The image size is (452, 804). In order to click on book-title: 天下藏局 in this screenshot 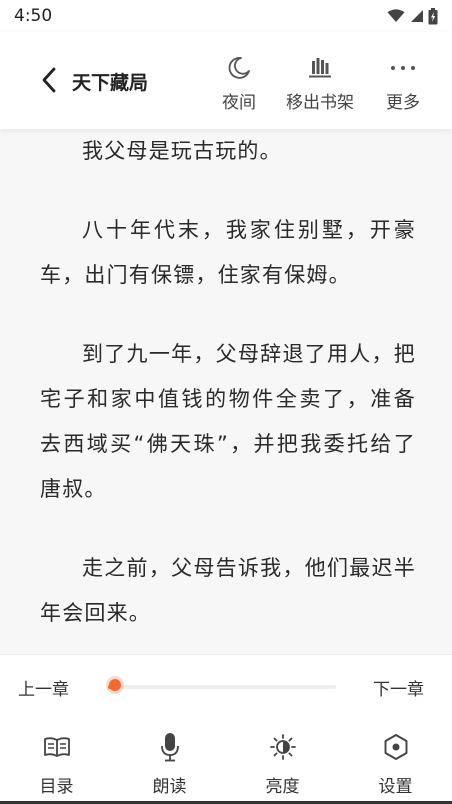, I will do `click(110, 83)`.